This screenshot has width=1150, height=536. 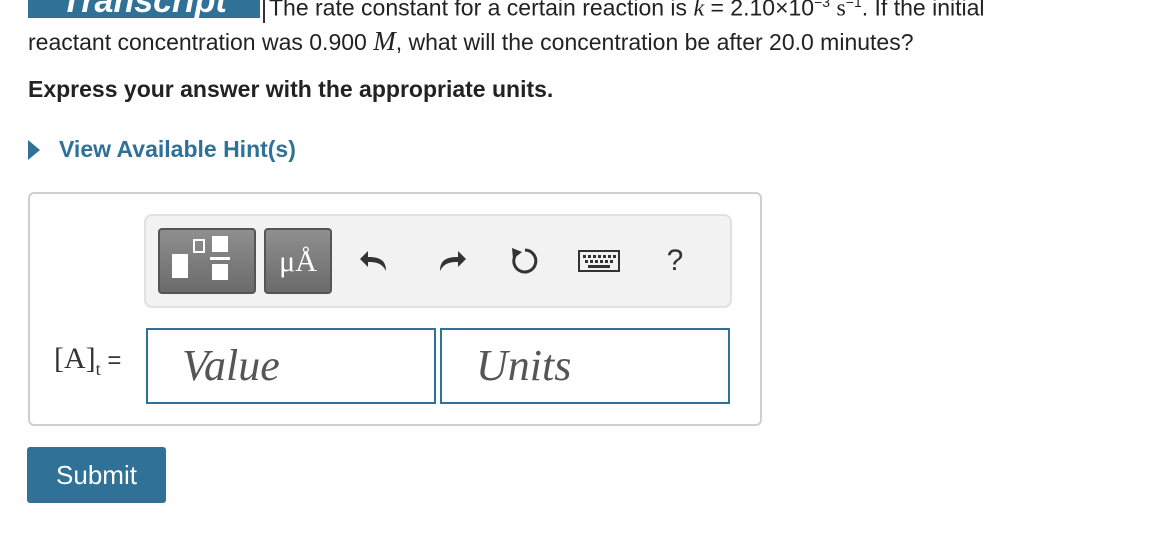 I want to click on math-toolbar: μÅ ?, so click(x=438, y=261).